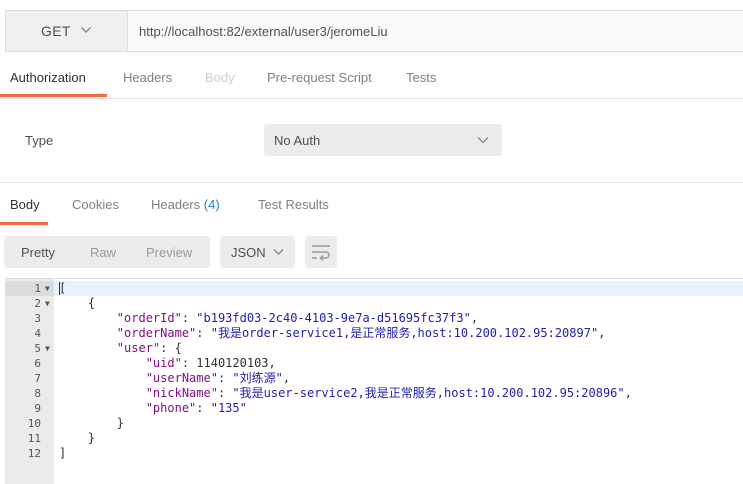 Image resolution: width=743 pixels, height=484 pixels. I want to click on tab-tests: Tests, so click(421, 77).